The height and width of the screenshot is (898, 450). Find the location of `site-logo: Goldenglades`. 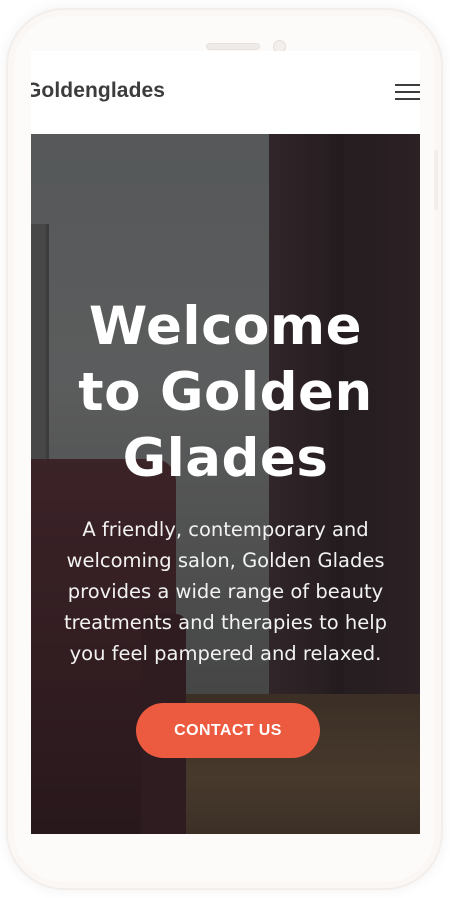

site-logo: Goldenglades is located at coordinates (98, 91).